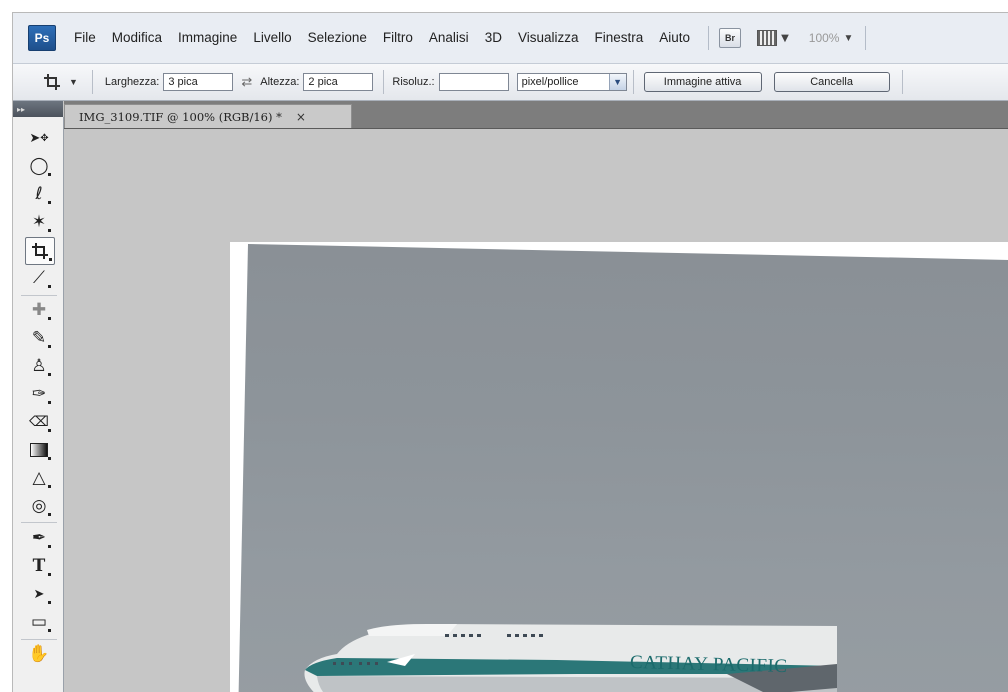  Describe the element at coordinates (473, 82) in the screenshot. I see `resolution-input` at that location.